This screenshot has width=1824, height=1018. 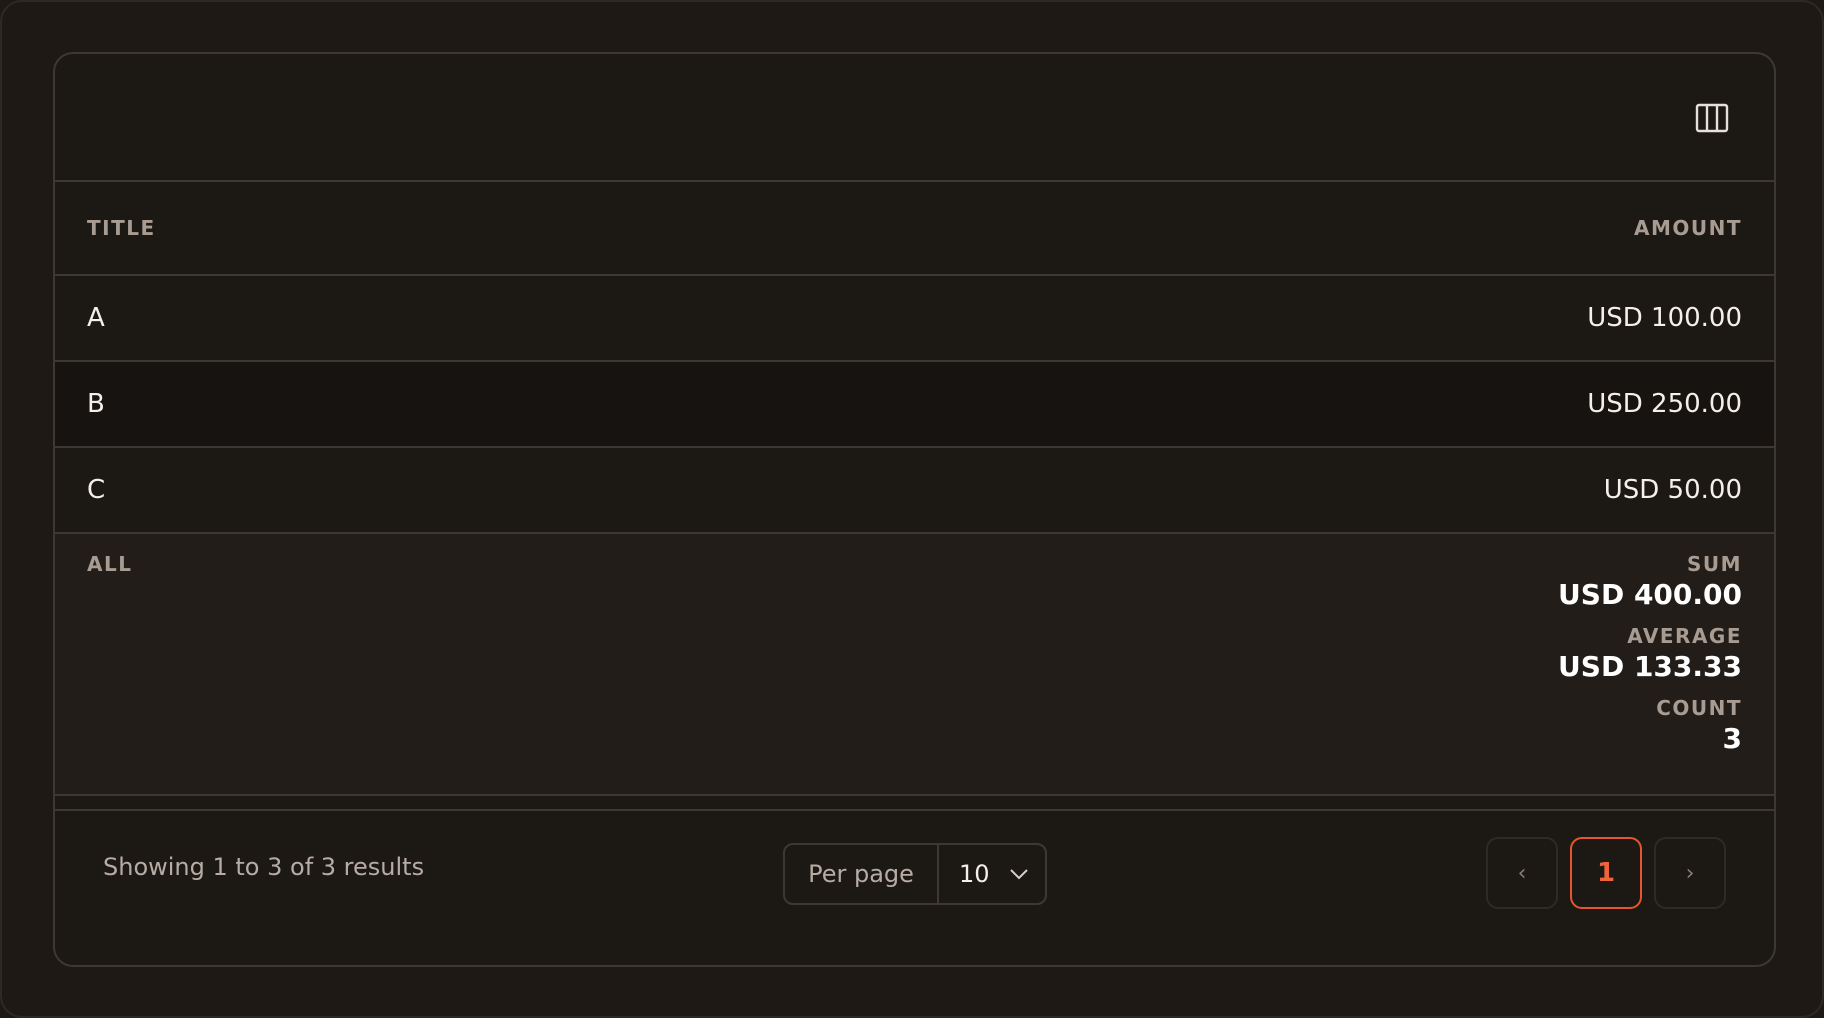 What do you see at coordinates (914, 405) in the screenshot?
I see `table-row: B USD 250.00` at bounding box center [914, 405].